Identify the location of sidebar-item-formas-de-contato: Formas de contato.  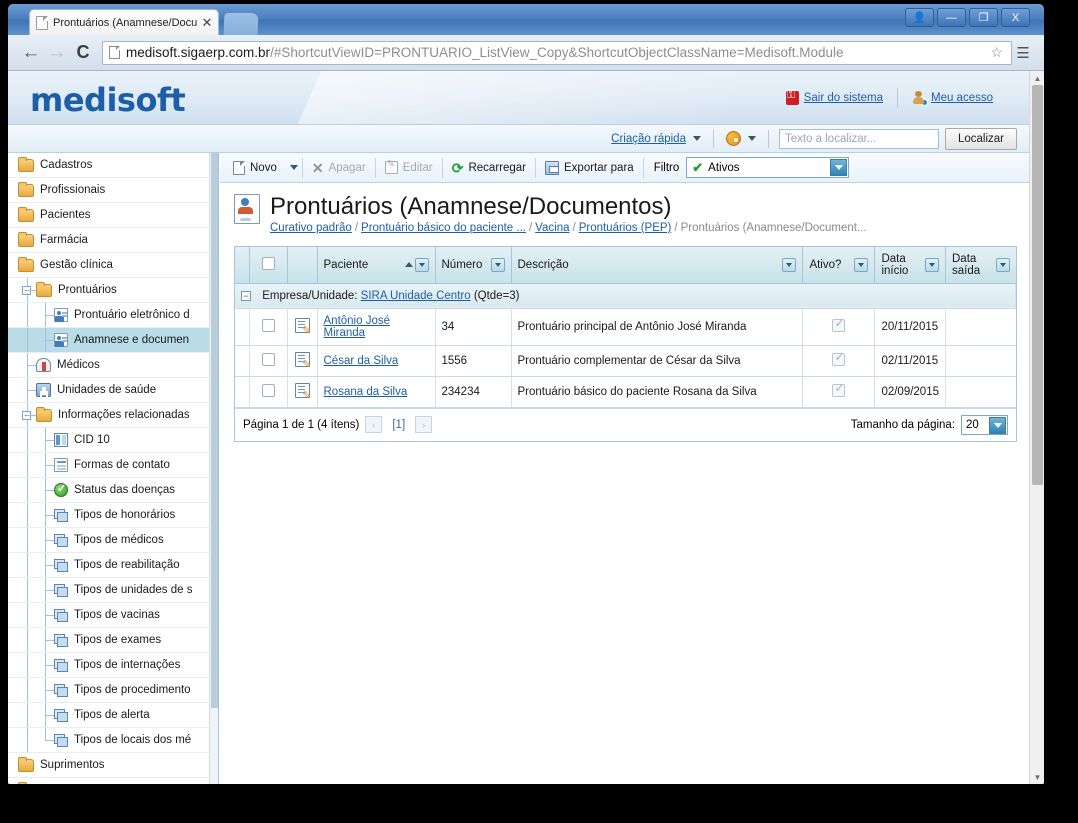
(113, 465).